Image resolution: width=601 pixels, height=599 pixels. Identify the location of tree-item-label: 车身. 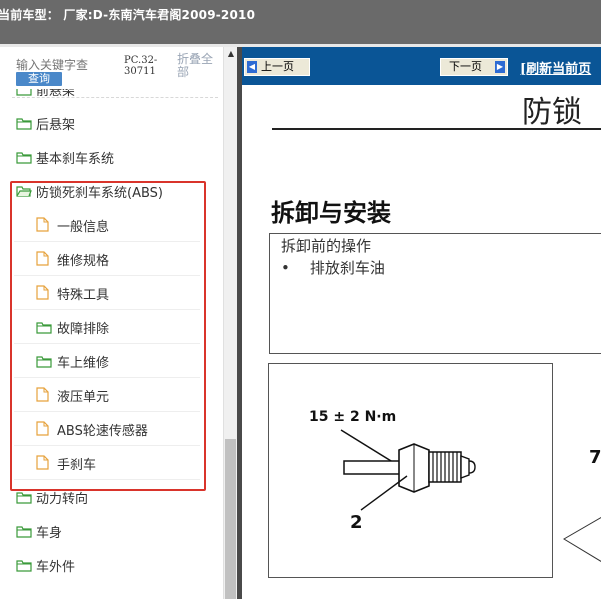
(49, 533).